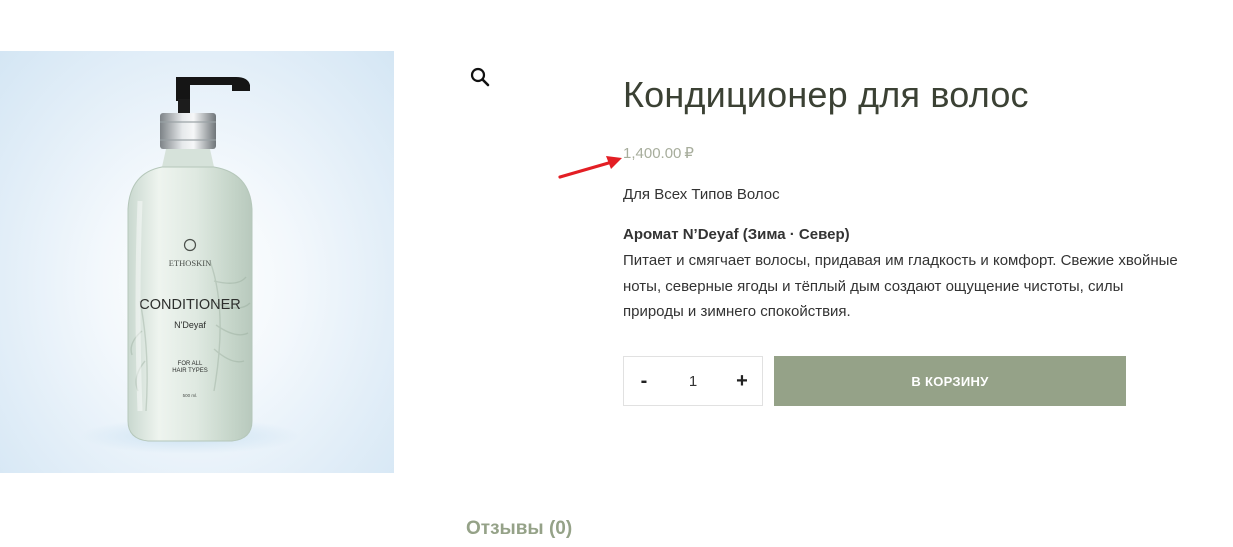 The width and height of the screenshot is (1233, 547). I want to click on price-amount: 1,400.00, so click(652, 153).